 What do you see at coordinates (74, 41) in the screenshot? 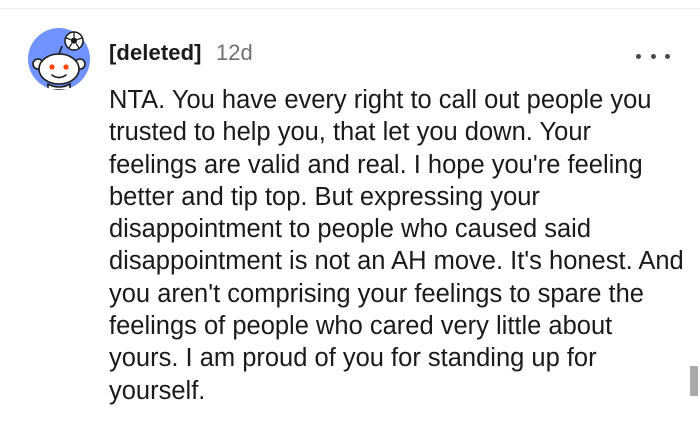
I see `soccer-ball-icon` at bounding box center [74, 41].